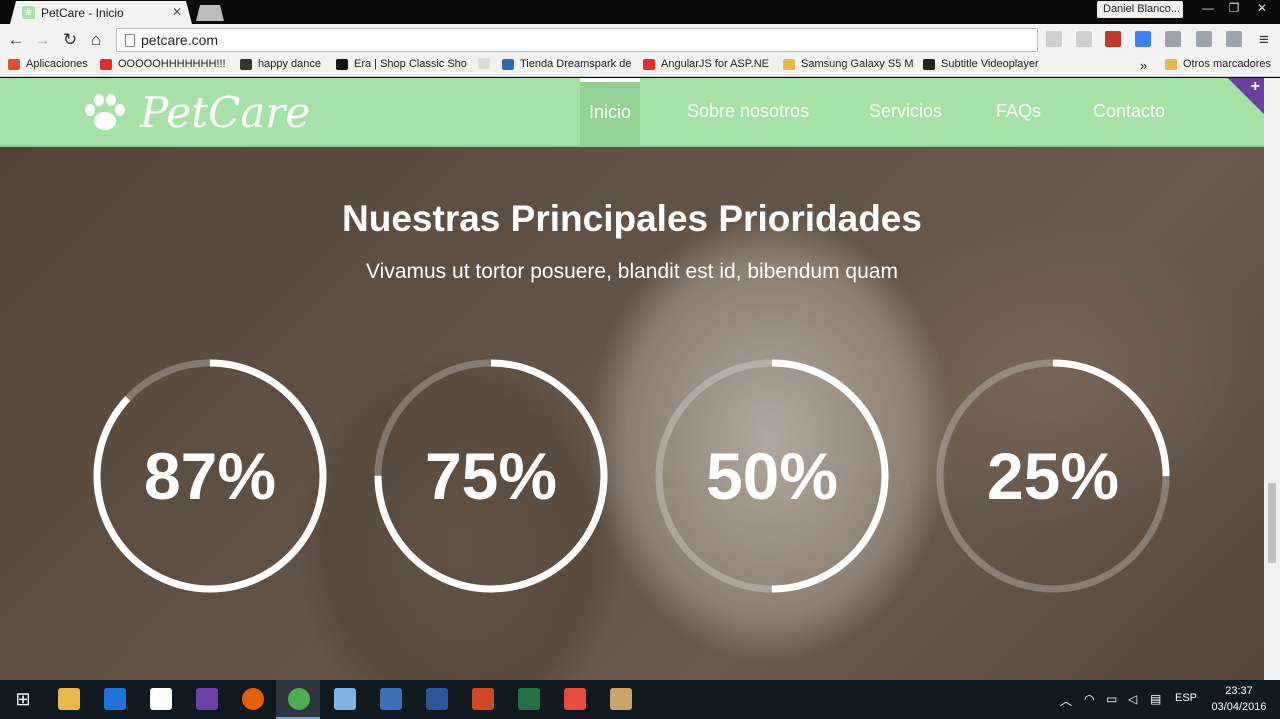 The height and width of the screenshot is (719, 1280). I want to click on bookmark-item, so click(487, 63).